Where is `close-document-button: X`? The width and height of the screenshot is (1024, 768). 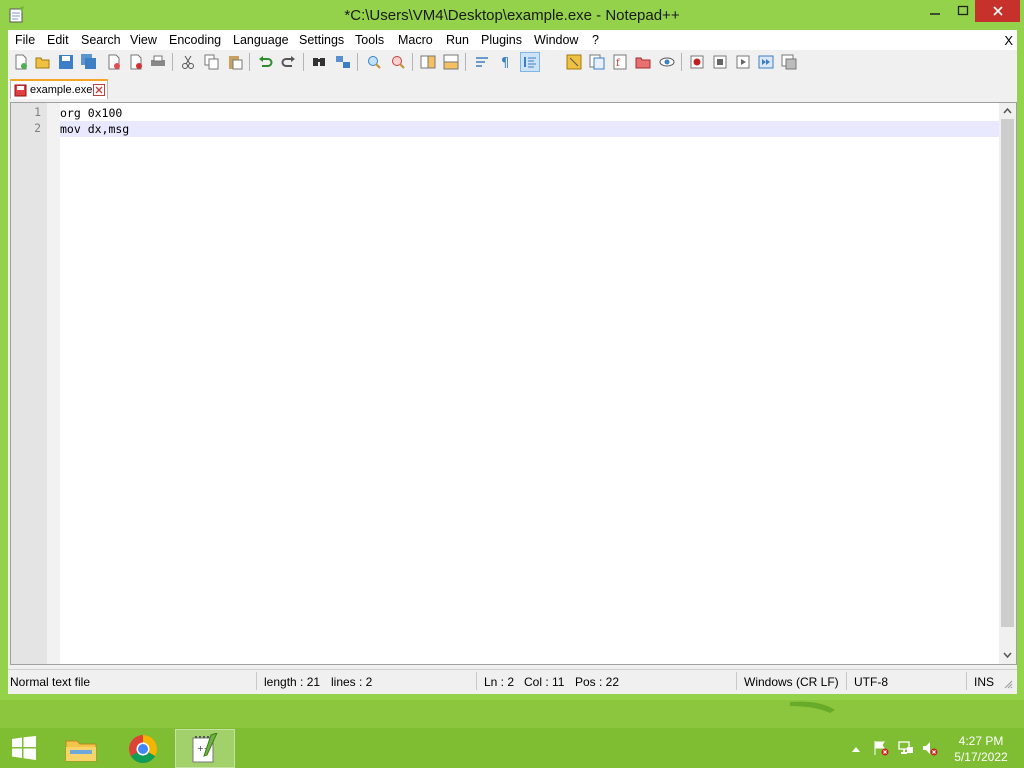 close-document-button: X is located at coordinates (1008, 40).